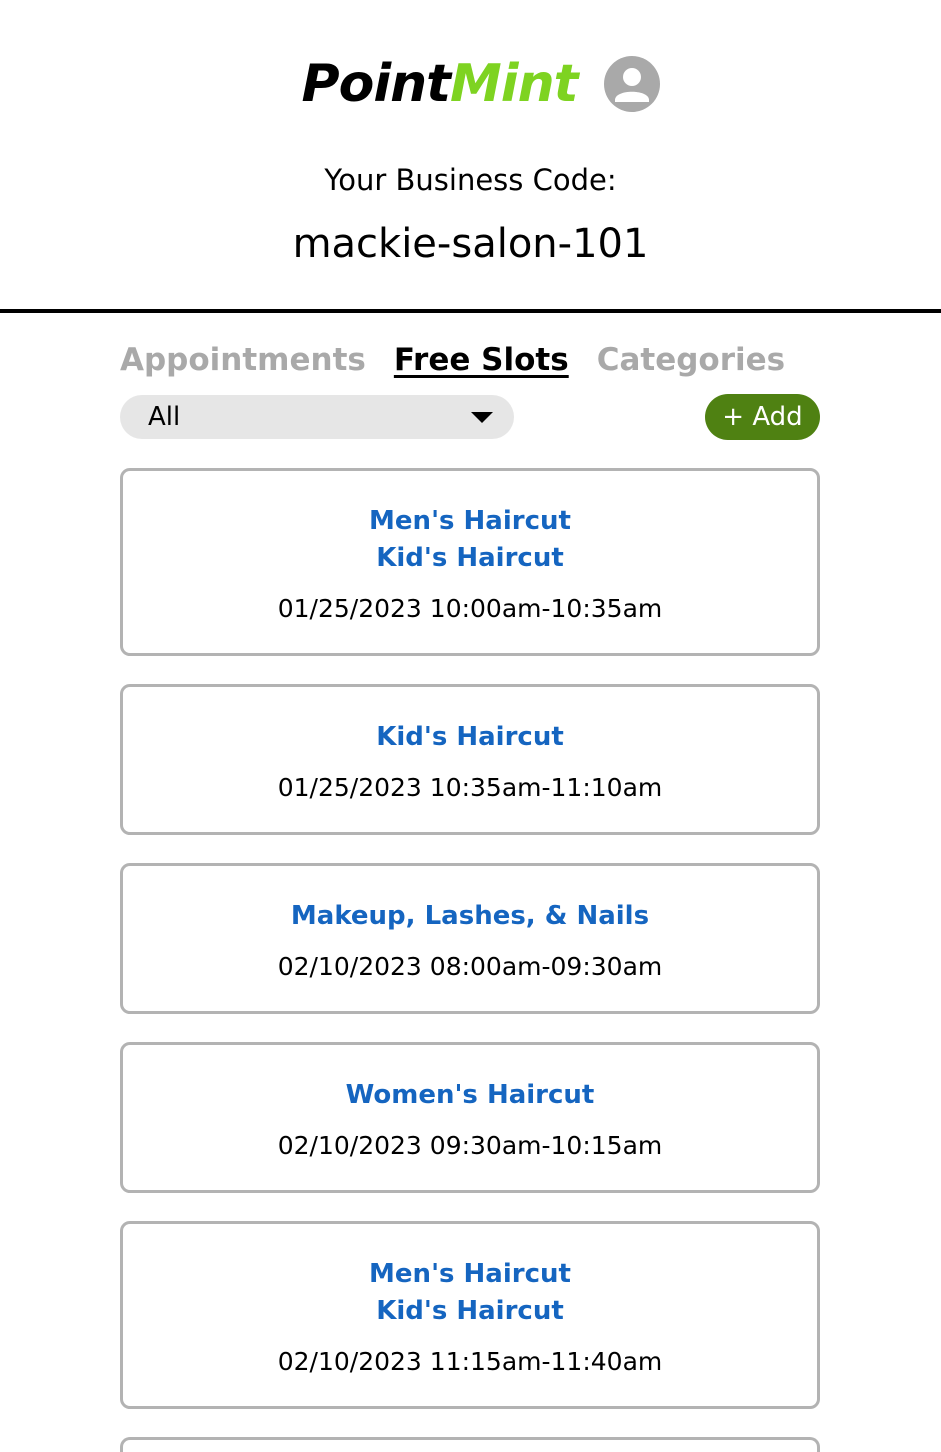 The width and height of the screenshot is (941, 1452). Describe the element at coordinates (470, 1095) in the screenshot. I see `slot-service: Women's Haircut` at that location.